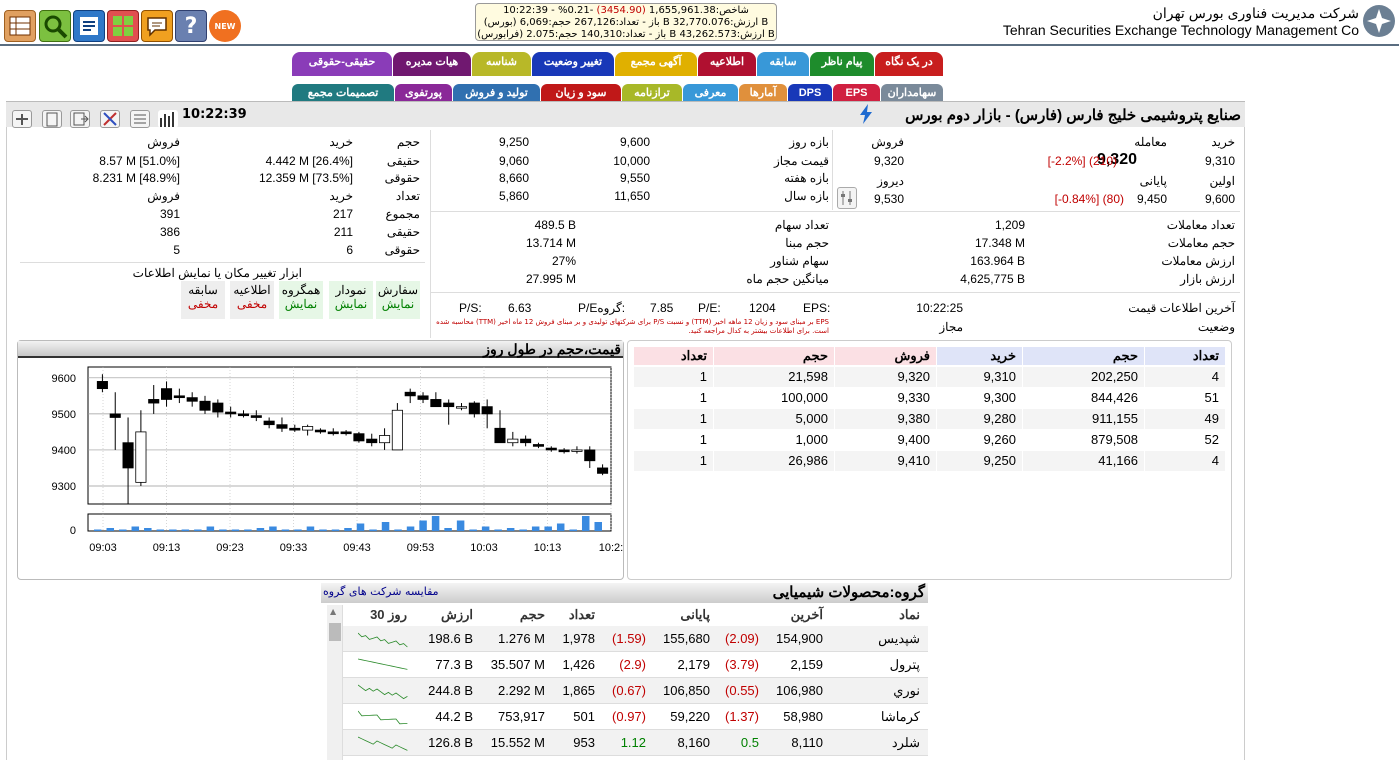  Describe the element at coordinates (656, 64) in the screenshot. I see `tab-assembly-notice: آگهی مجمع` at that location.